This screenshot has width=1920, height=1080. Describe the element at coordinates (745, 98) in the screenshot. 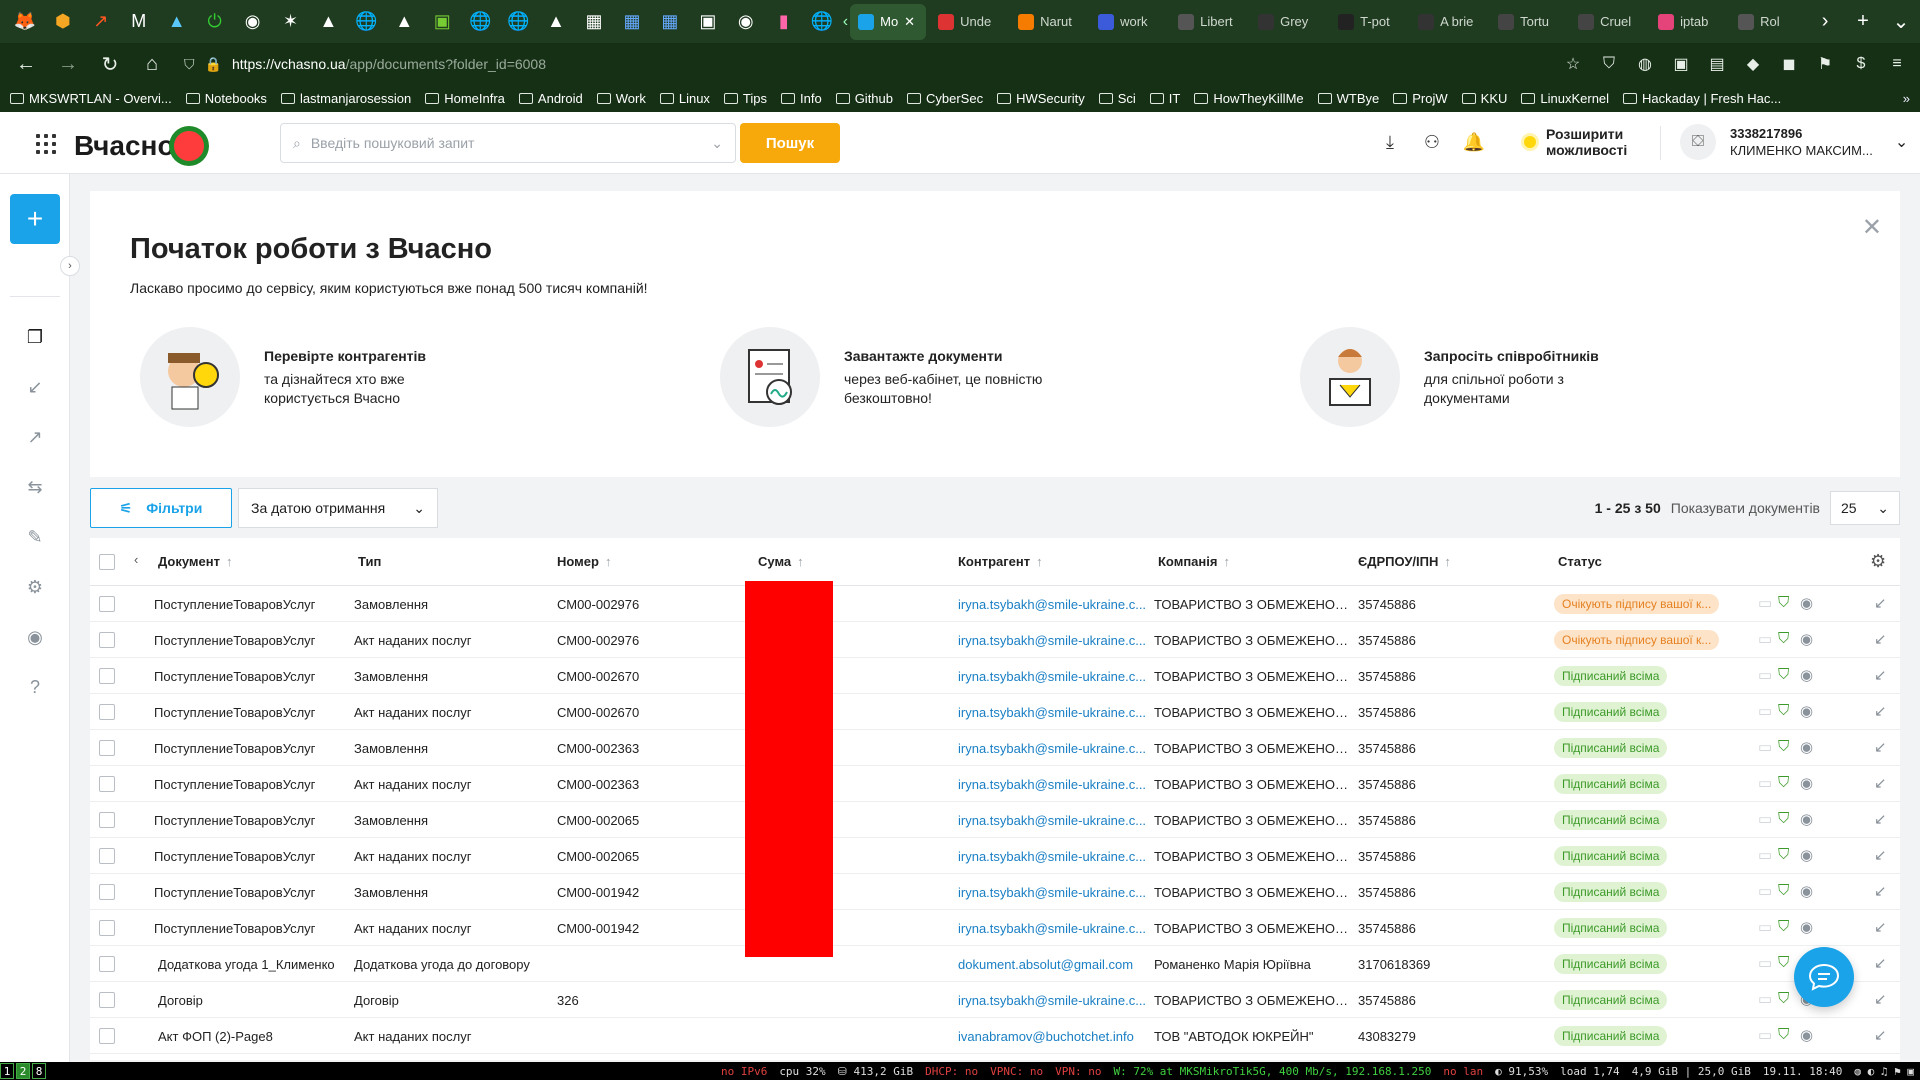

I see `bookmark-item: Tips` at that location.